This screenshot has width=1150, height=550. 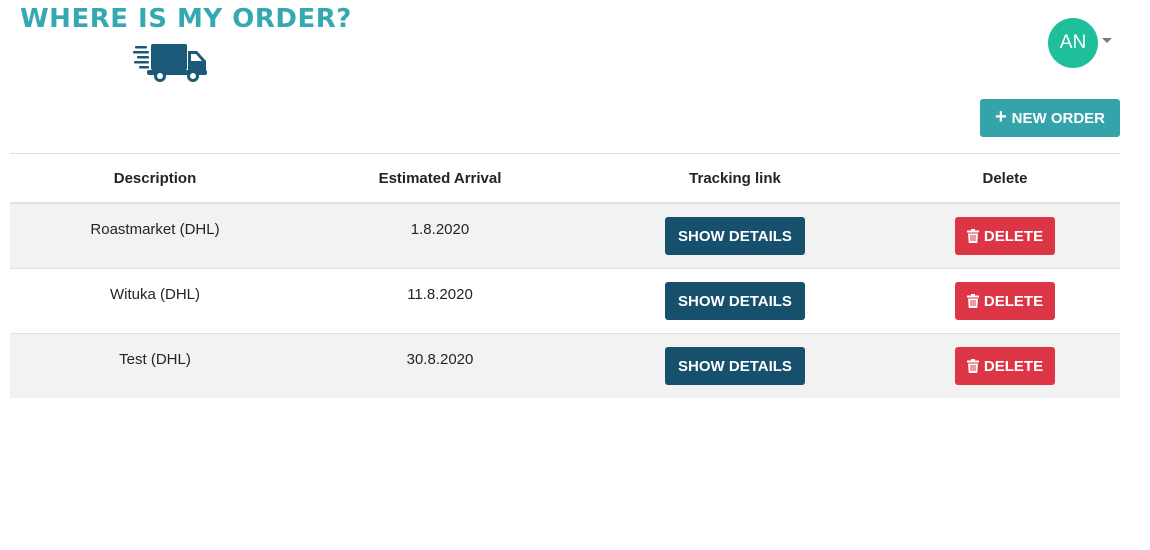 I want to click on order-description: Test (DHL), so click(x=155, y=359).